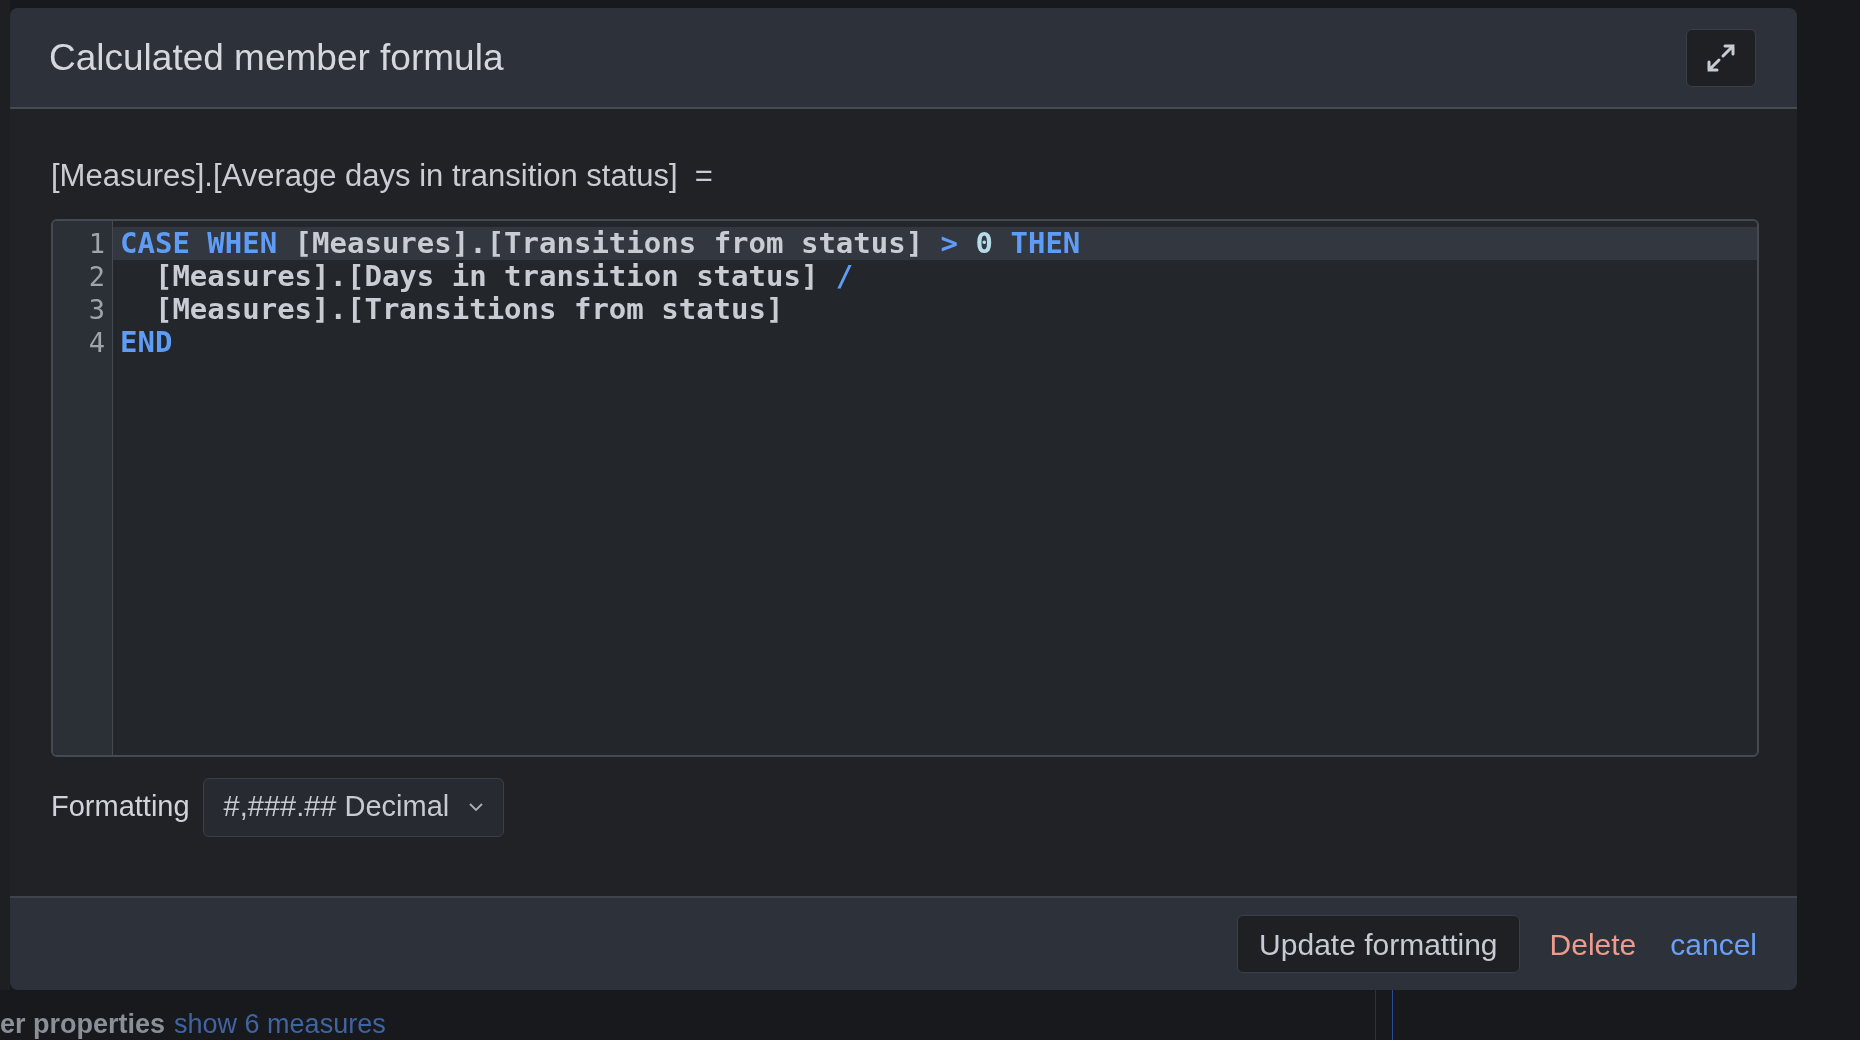 The width and height of the screenshot is (1860, 1040). Describe the element at coordinates (120, 807) in the screenshot. I see `formatting-label: Formatting` at that location.